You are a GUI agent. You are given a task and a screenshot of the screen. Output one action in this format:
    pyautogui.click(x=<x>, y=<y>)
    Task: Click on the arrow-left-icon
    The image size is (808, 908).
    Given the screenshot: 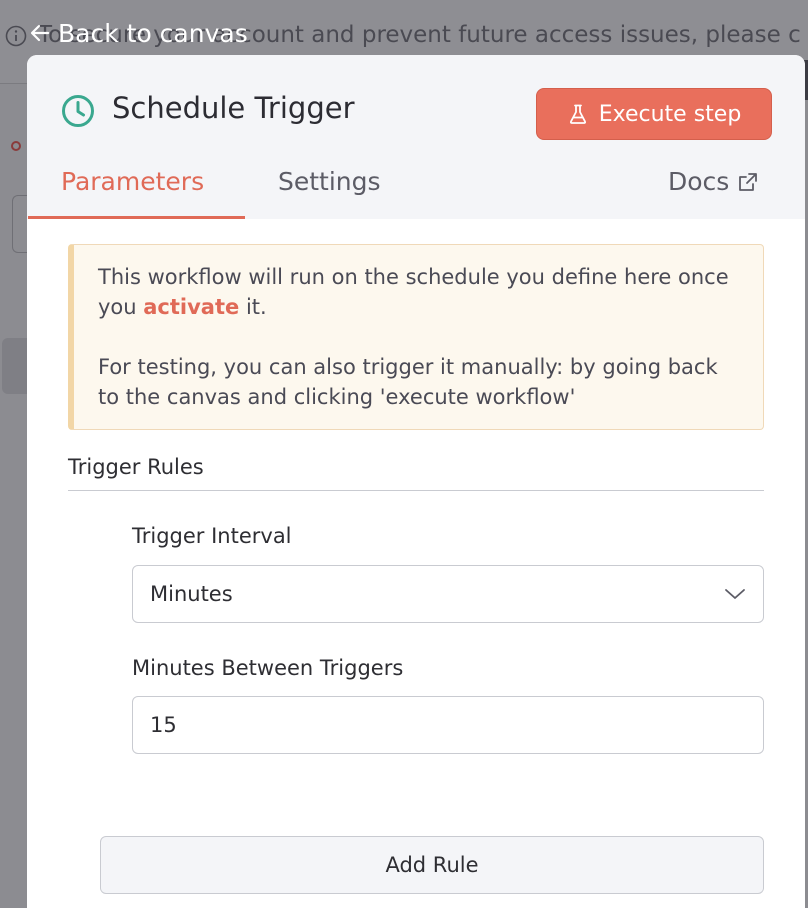 What is the action you would take?
    pyautogui.click(x=40, y=33)
    